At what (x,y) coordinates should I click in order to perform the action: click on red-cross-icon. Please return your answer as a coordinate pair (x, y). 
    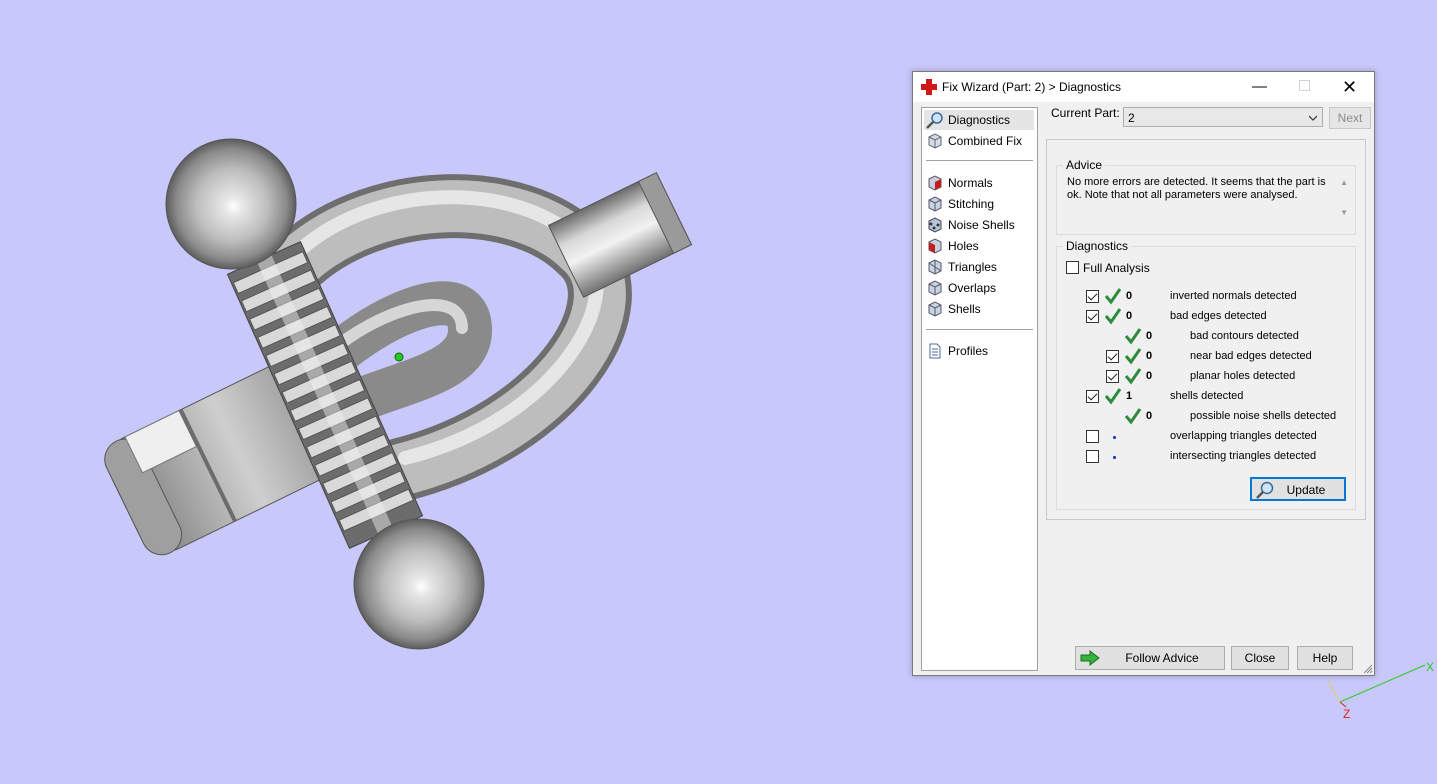
    Looking at the image, I should click on (929, 87).